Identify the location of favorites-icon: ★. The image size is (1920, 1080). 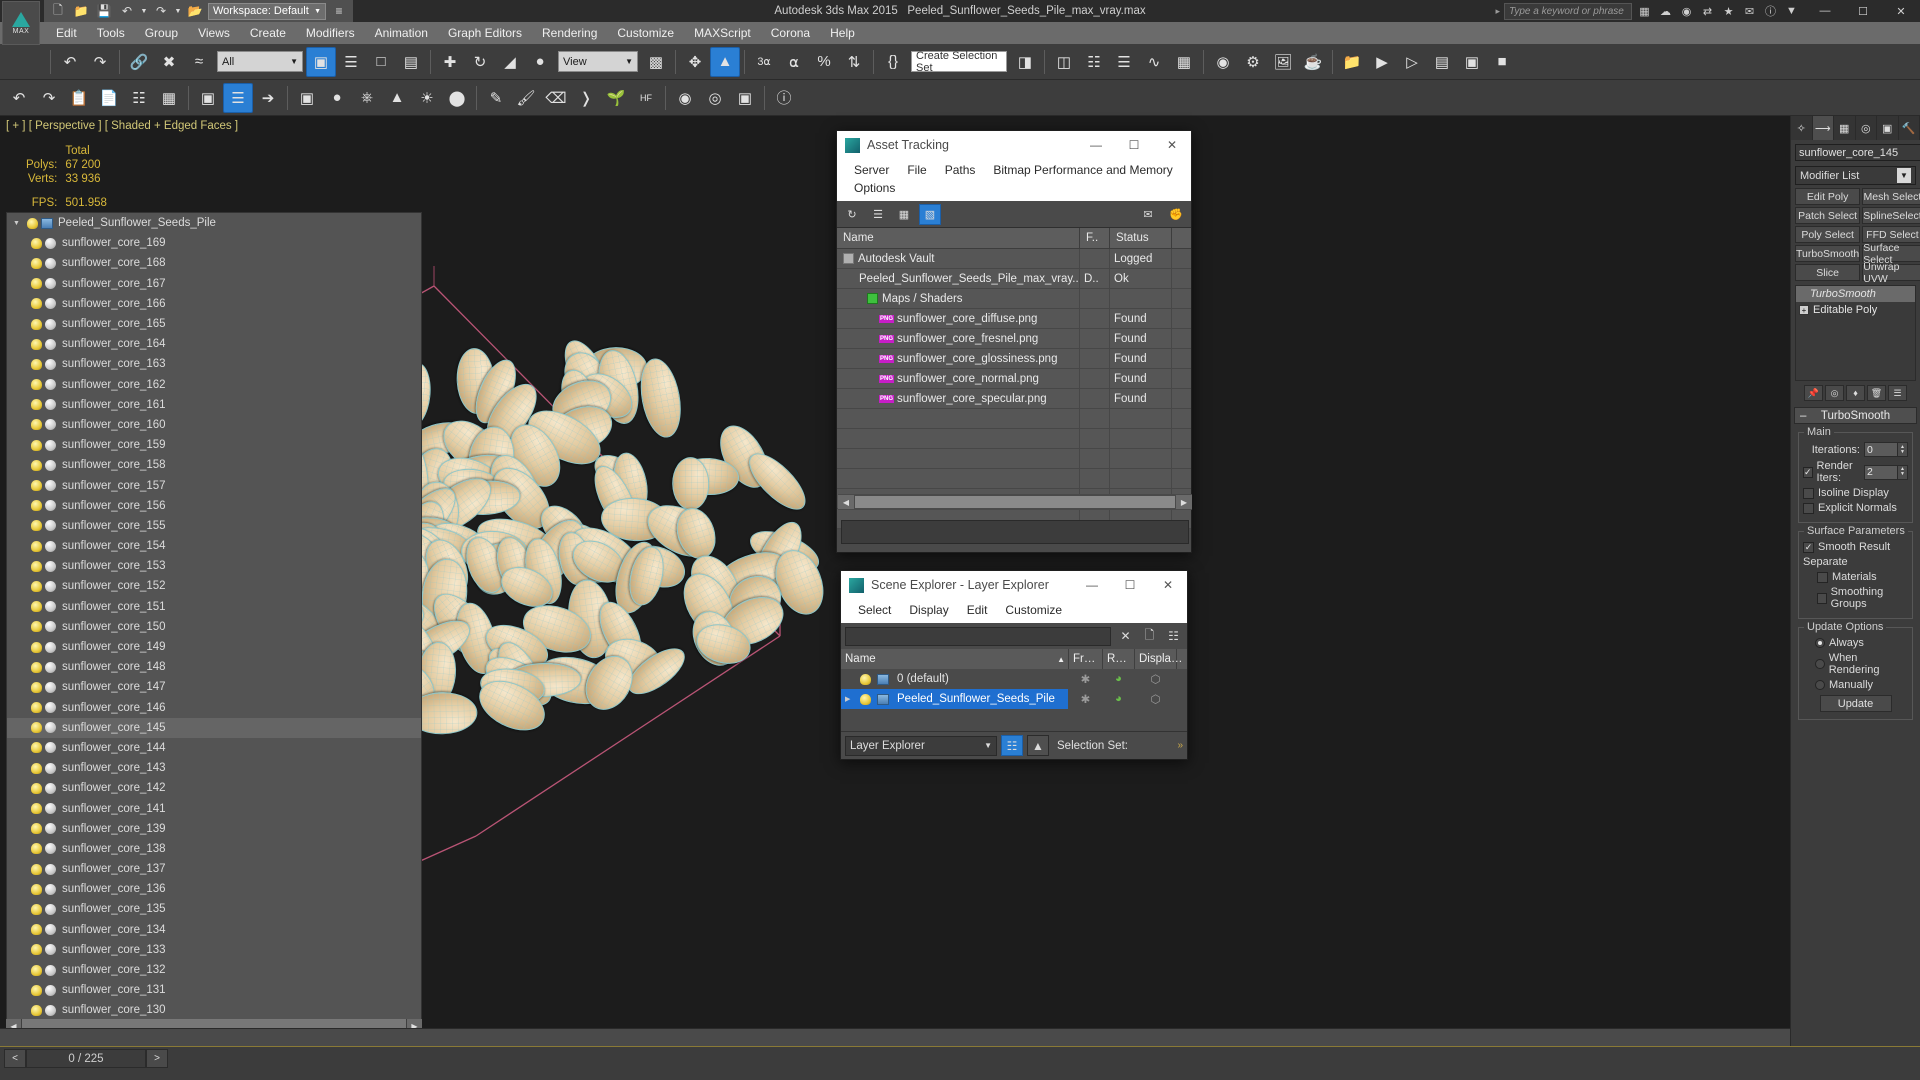
(1728, 11).